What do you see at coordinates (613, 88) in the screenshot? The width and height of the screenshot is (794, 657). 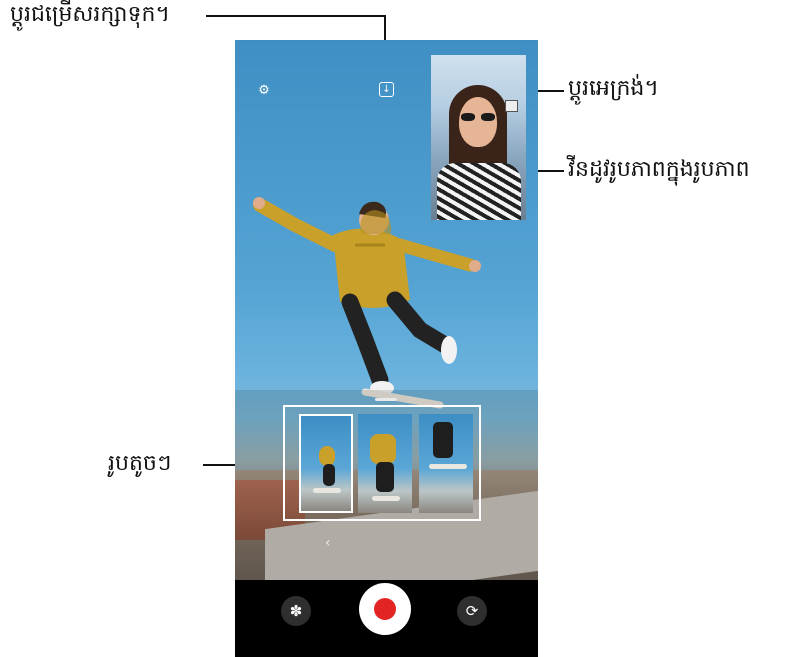 I see `callout-change-background: ប្ដូរអេក្រង់។` at bounding box center [613, 88].